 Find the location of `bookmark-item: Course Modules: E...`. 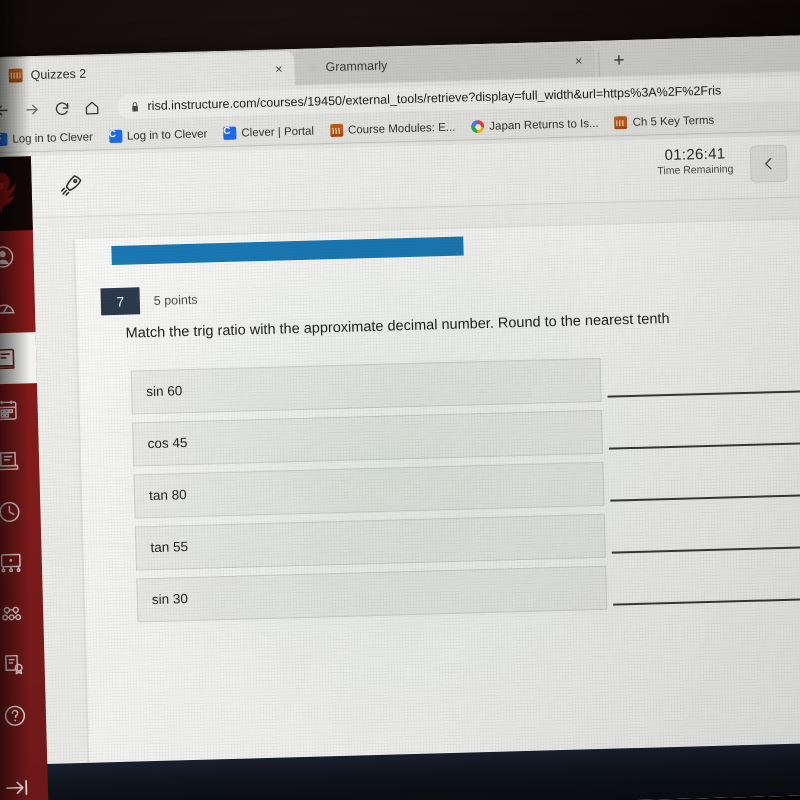

bookmark-item: Course Modules: E... is located at coordinates (392, 129).